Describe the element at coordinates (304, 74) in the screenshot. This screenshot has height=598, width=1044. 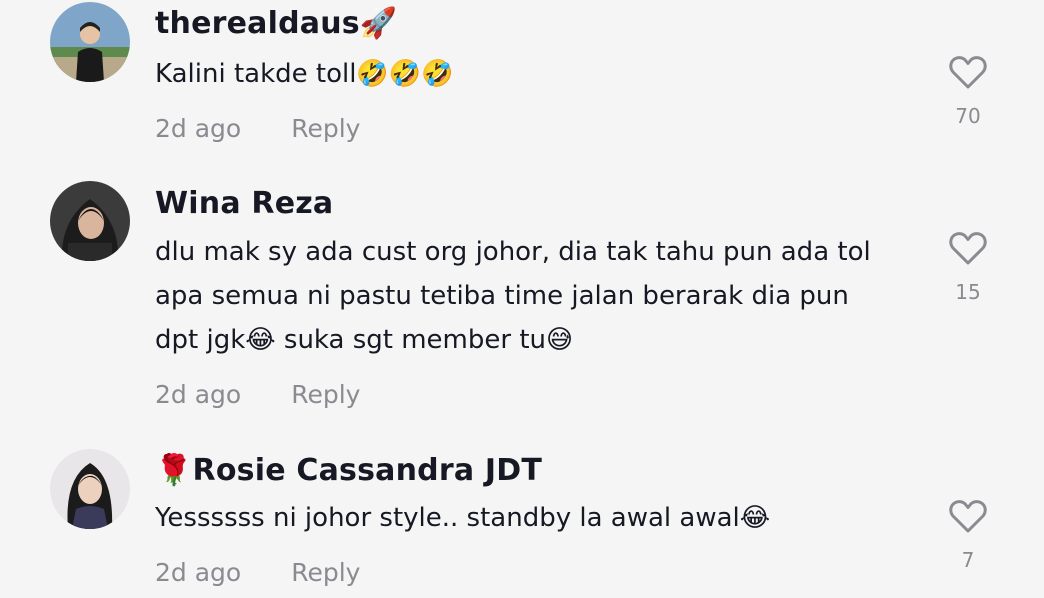
I see `comment-text: Kalini takde toll🤣🤣🤣` at that location.